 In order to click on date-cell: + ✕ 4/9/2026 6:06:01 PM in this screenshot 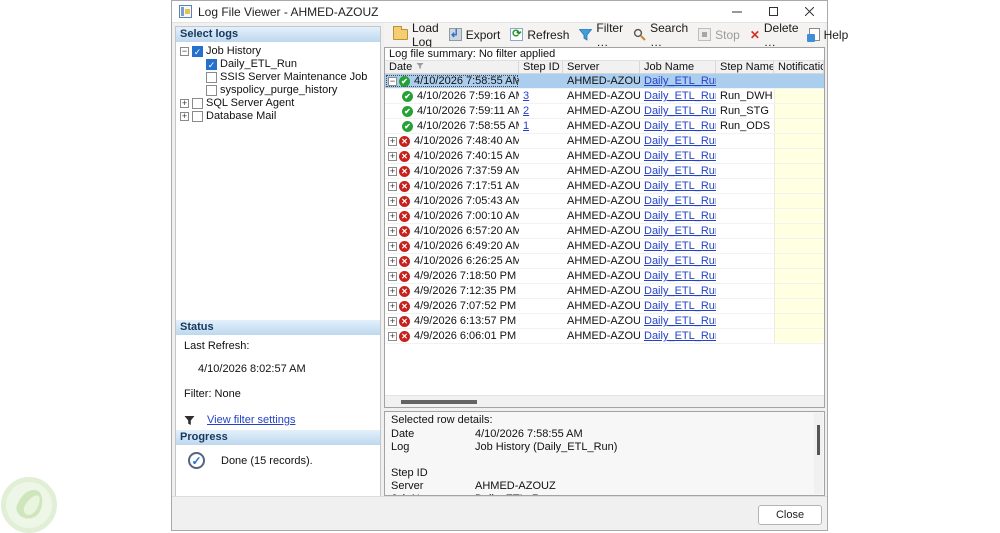, I will do `click(452, 336)`.